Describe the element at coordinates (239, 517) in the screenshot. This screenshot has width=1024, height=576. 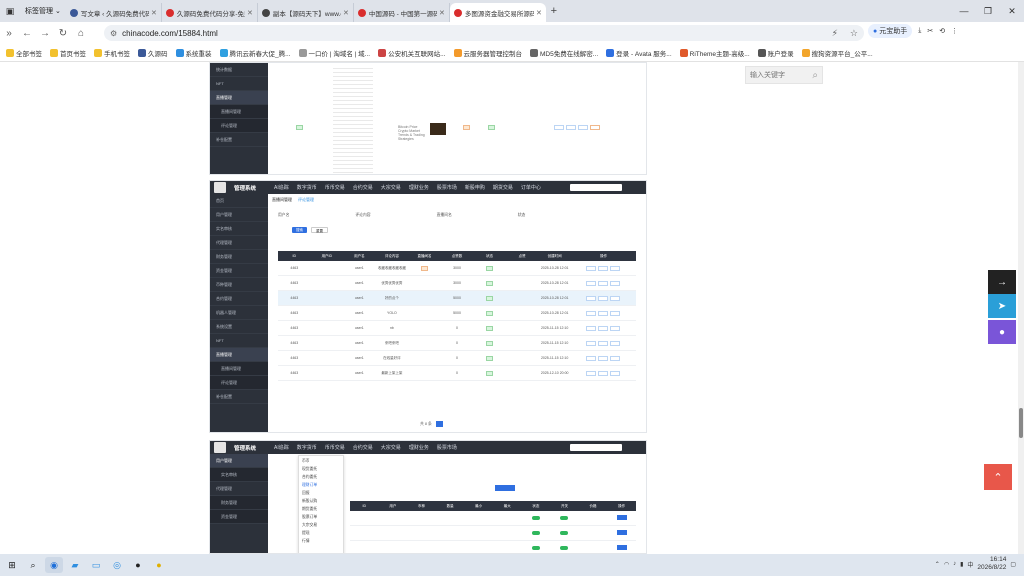
I see `sidebar-item: 资金管理` at that location.